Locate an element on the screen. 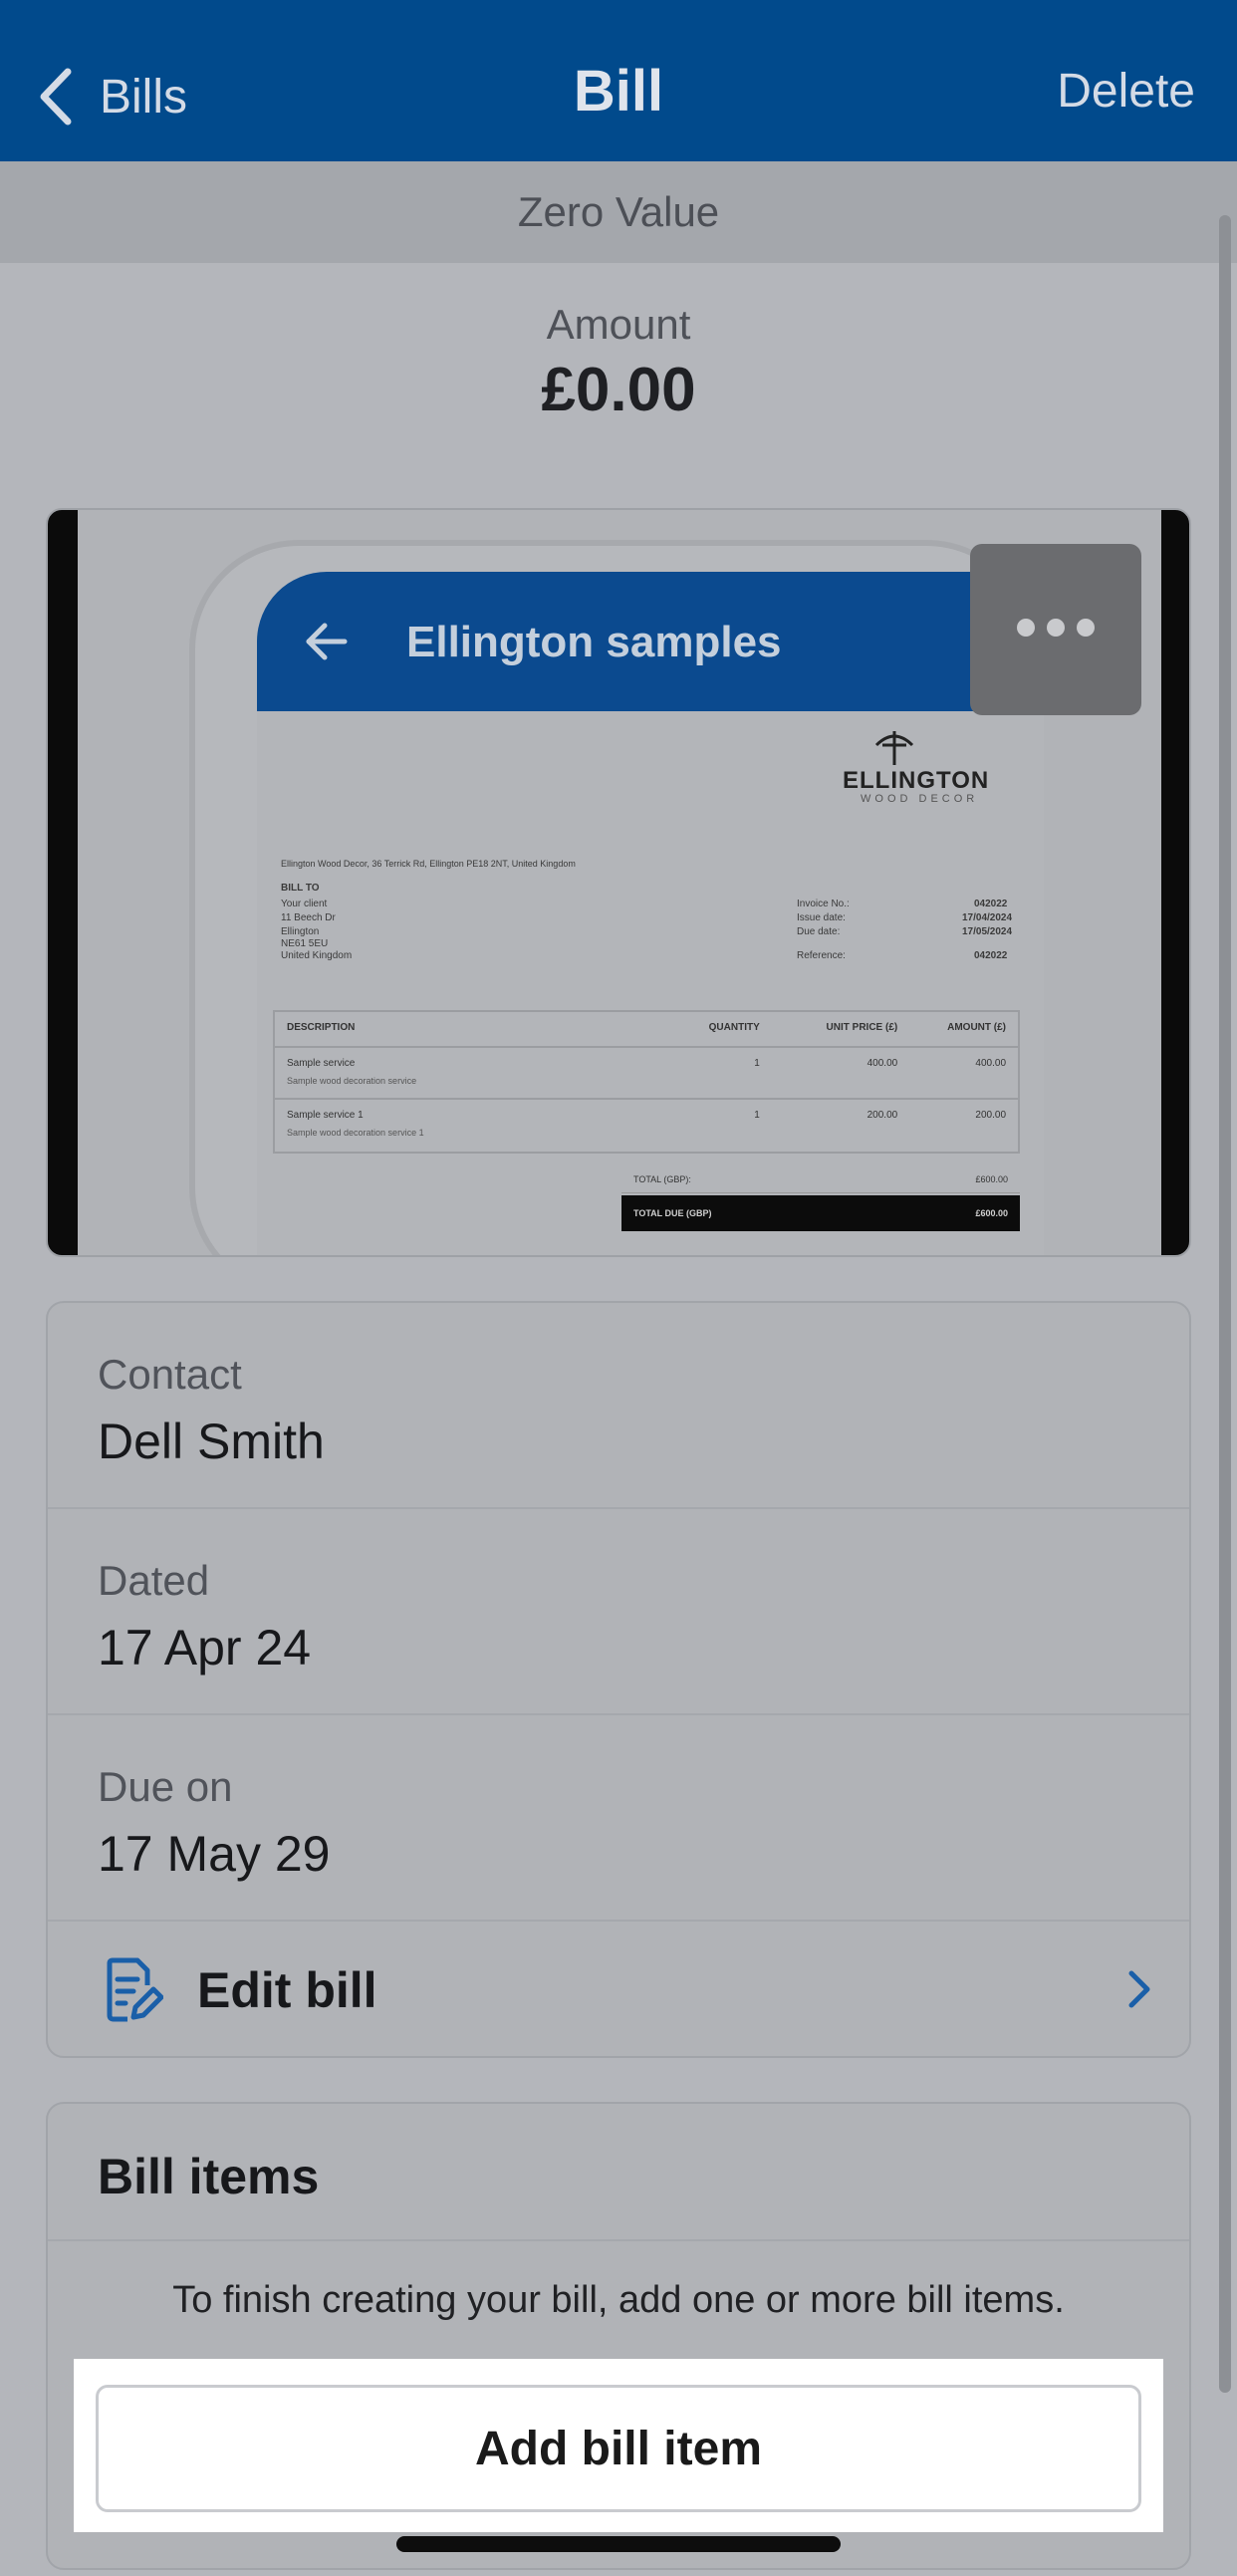 Image resolution: width=1237 pixels, height=2576 pixels. col-amount: AMOUNT (£) is located at coordinates (977, 1027).